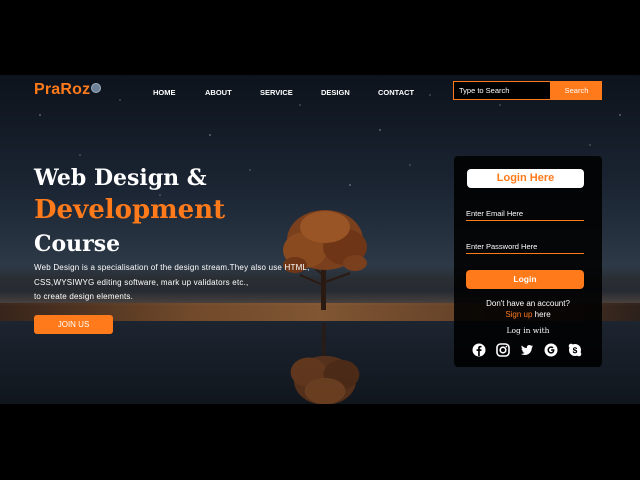  Describe the element at coordinates (73, 324) in the screenshot. I see `join-us-button: JOIN US` at that location.